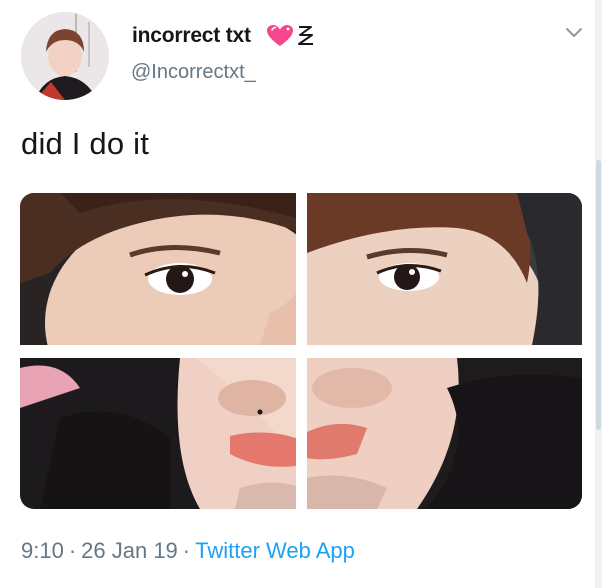 The image size is (602, 588). I want to click on media-tile-top-right, so click(444, 269).